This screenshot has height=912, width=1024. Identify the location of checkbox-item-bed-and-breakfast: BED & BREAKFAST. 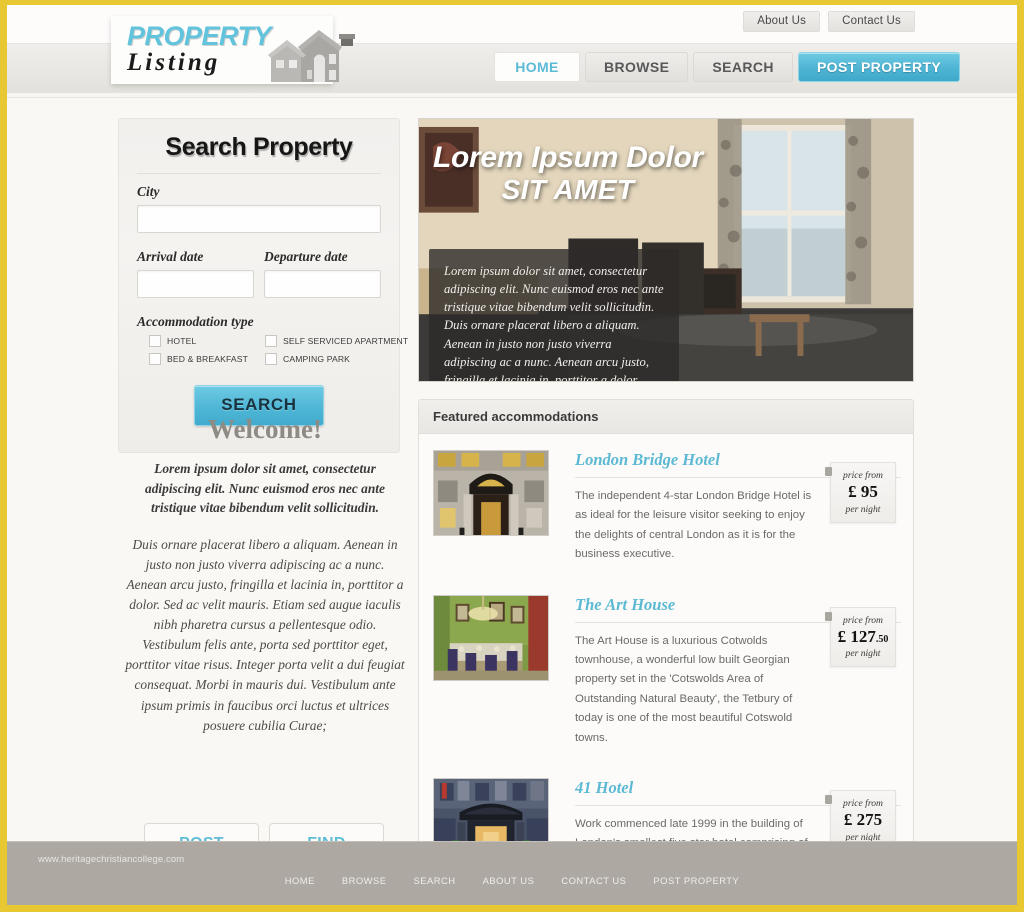
(207, 359).